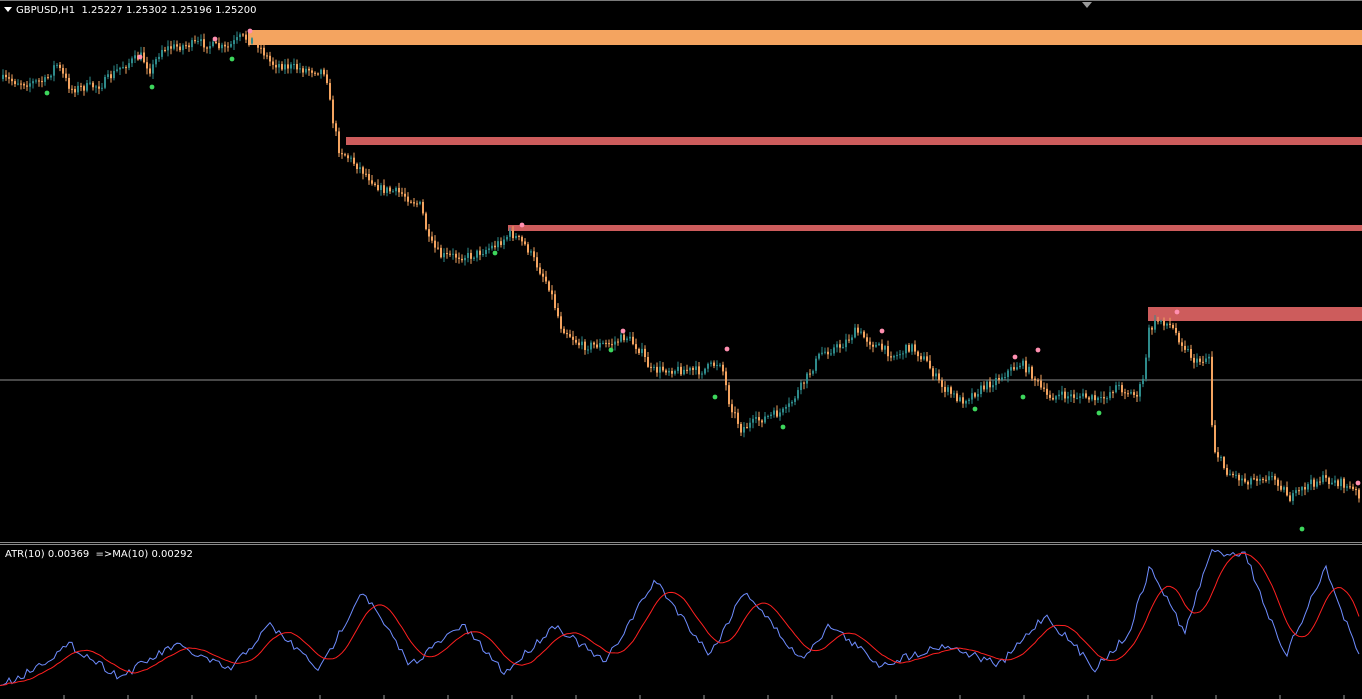 This screenshot has width=1362, height=699. I want to click on symbol-menu-icon, so click(8, 9).